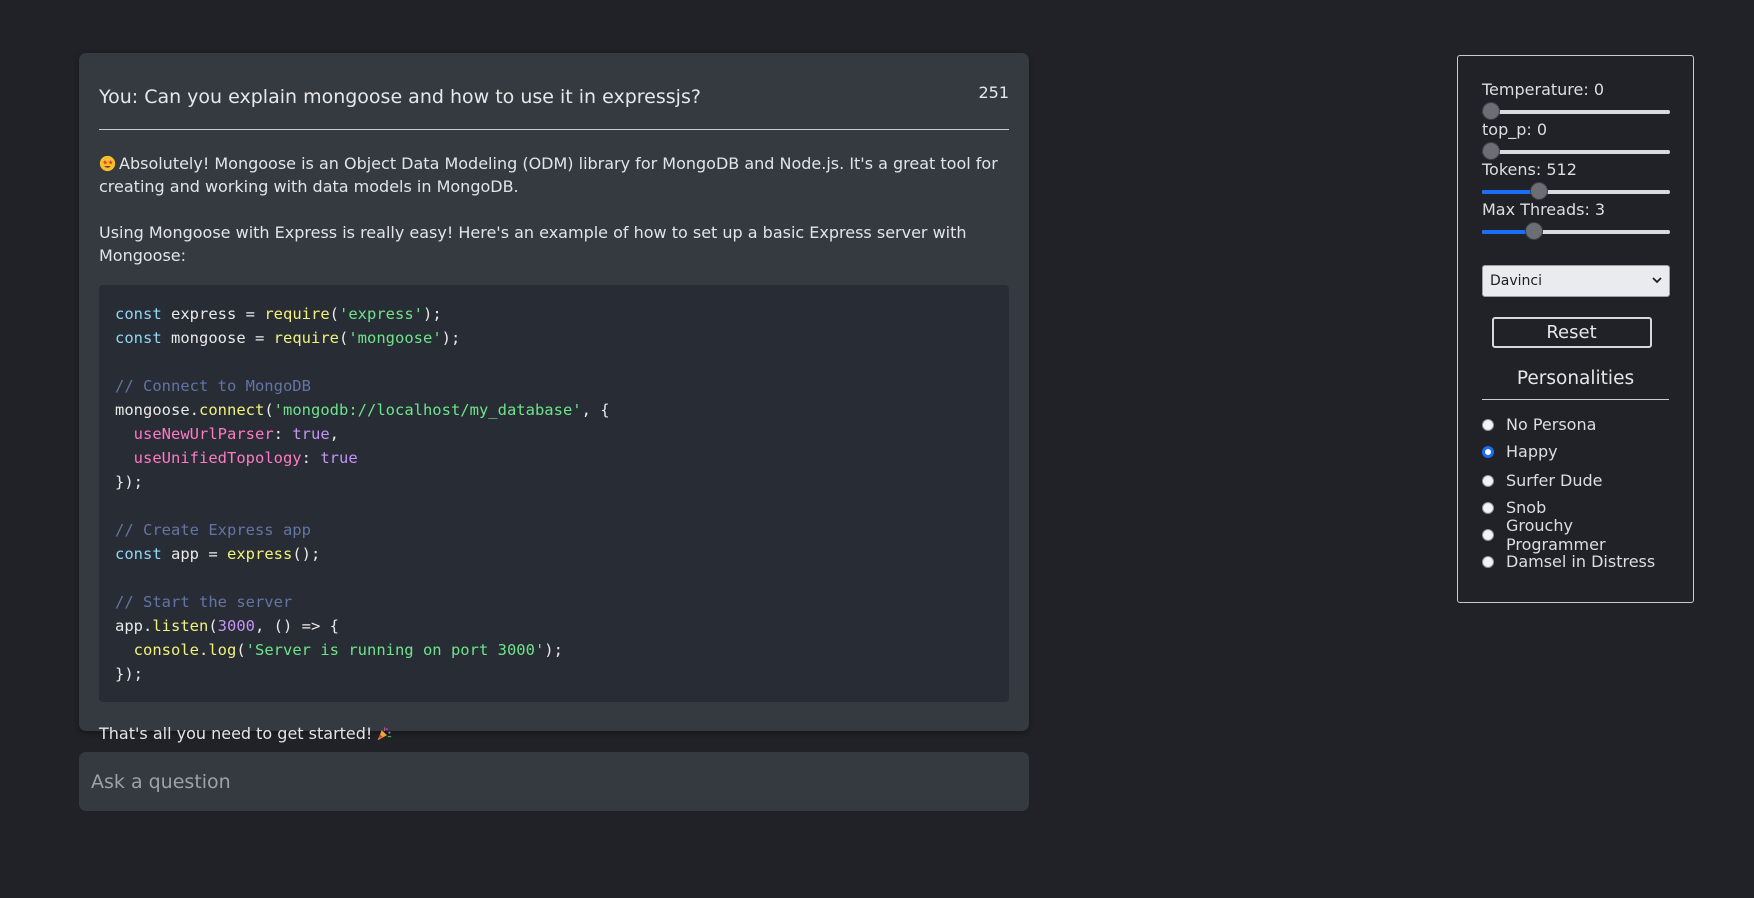 The height and width of the screenshot is (898, 1754). What do you see at coordinates (554, 733) in the screenshot?
I see `answer-paragraph-3: That's all you need to get started!` at bounding box center [554, 733].